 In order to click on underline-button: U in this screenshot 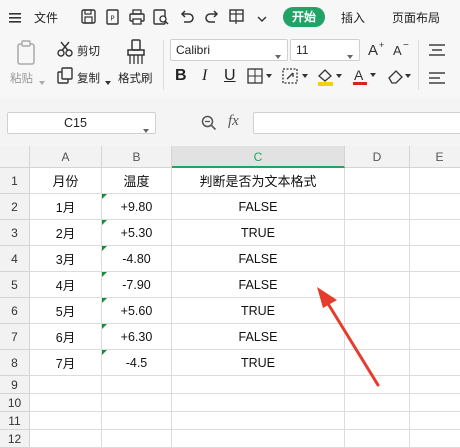, I will do `click(230, 76)`.